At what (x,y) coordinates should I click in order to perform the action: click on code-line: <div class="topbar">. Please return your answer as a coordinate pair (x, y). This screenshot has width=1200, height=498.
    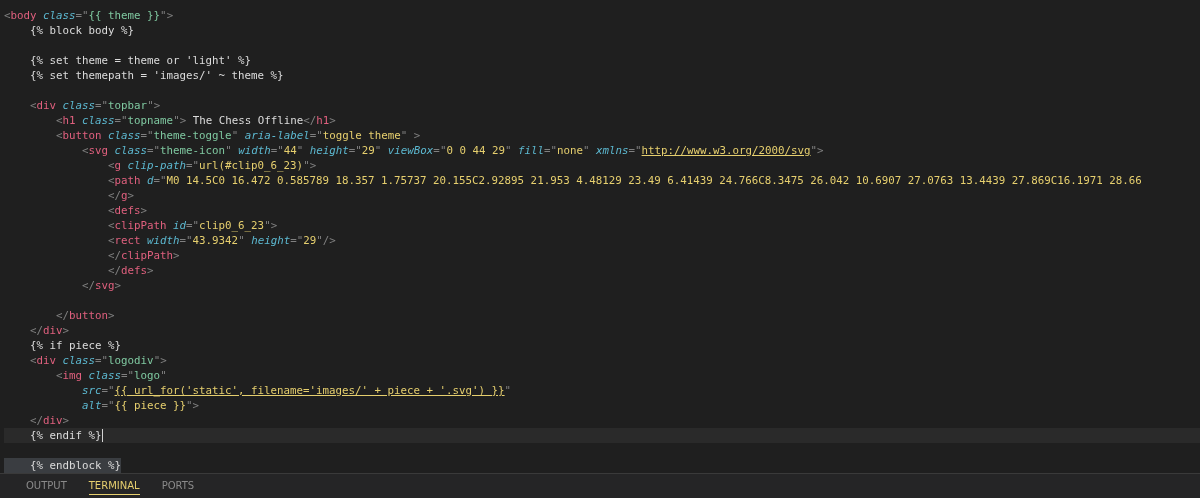
    Looking at the image, I should click on (95, 105).